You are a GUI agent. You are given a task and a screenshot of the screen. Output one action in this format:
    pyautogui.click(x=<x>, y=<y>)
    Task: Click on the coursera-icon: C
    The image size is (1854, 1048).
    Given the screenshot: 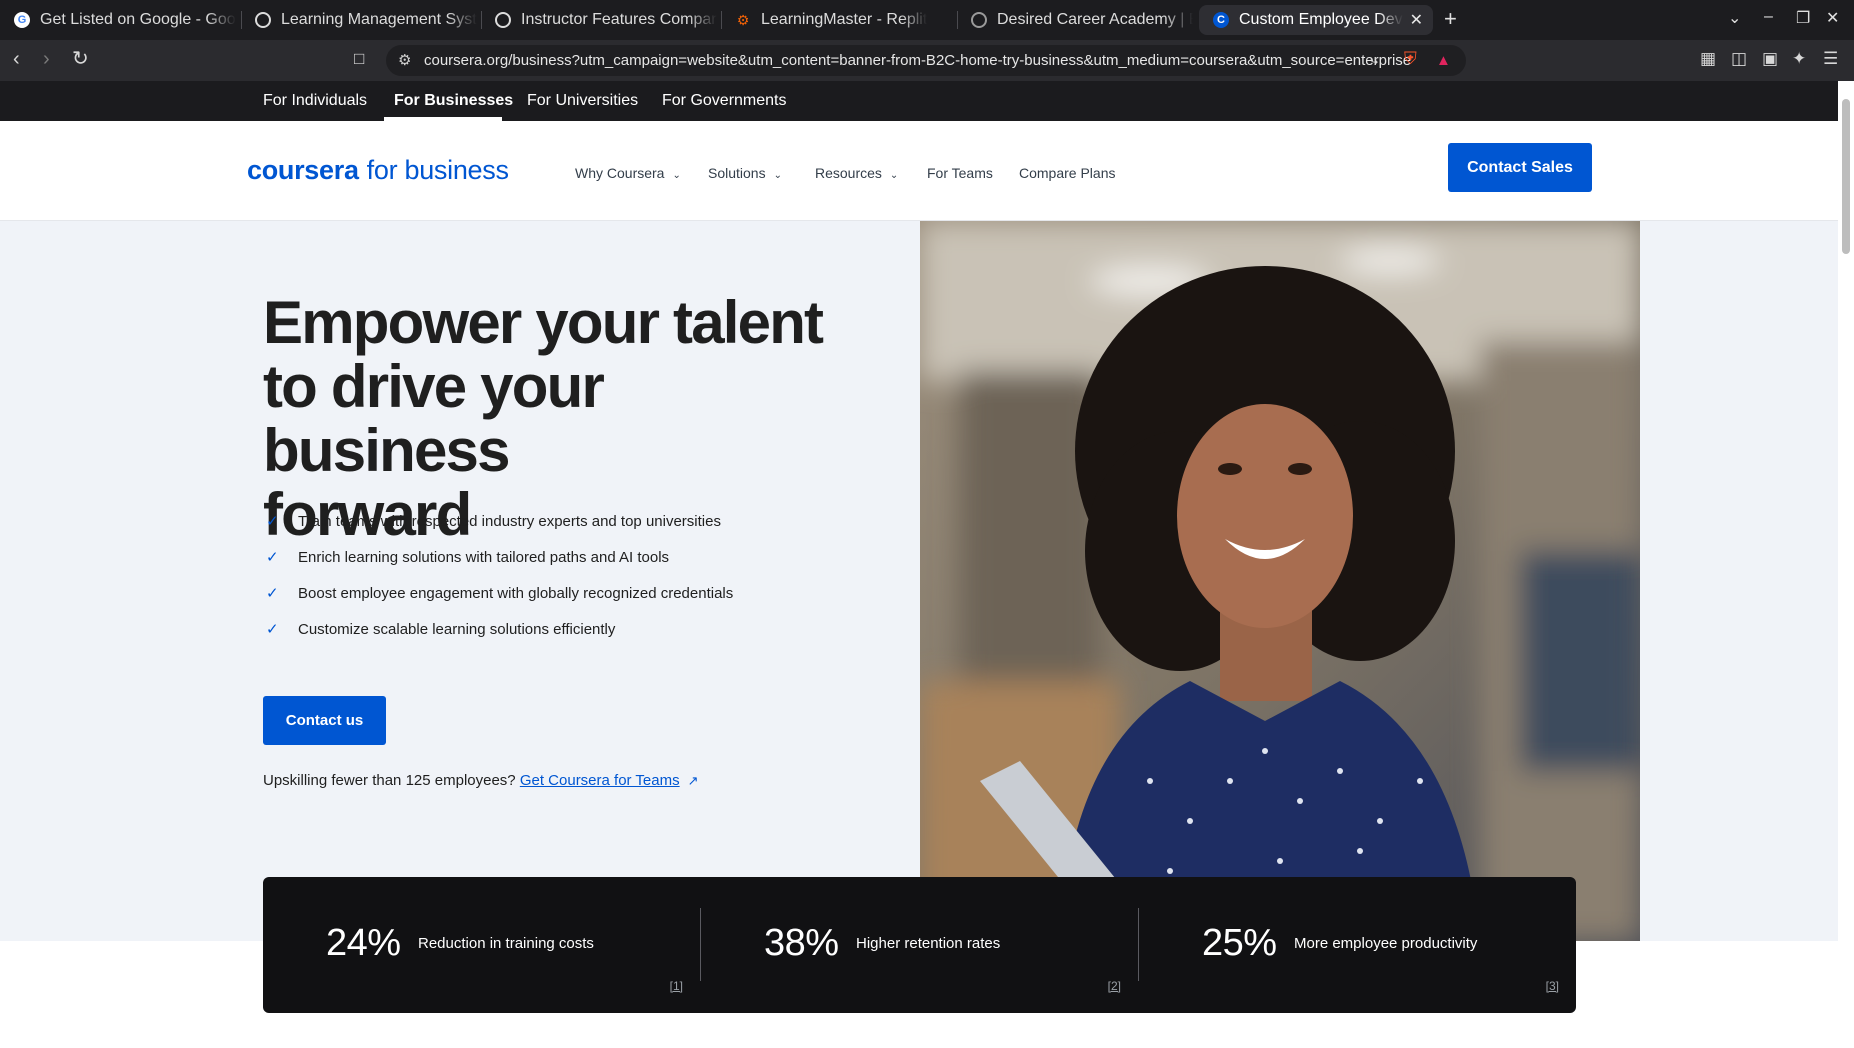 What is the action you would take?
    pyautogui.click(x=1221, y=20)
    